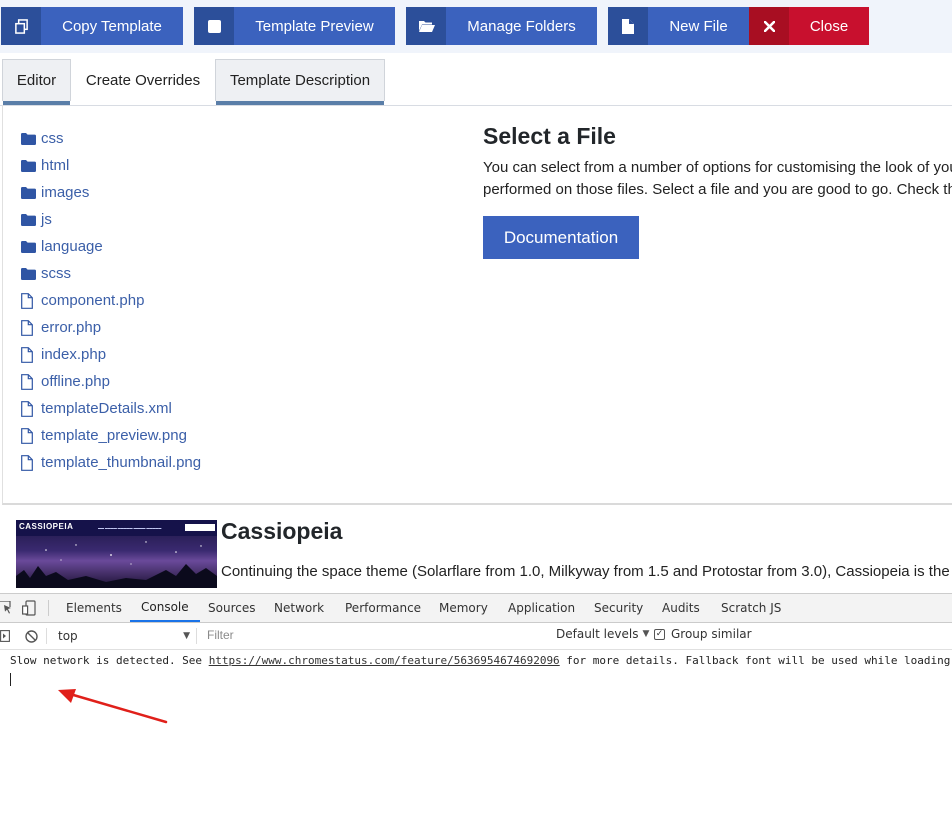  What do you see at coordinates (121, 462) in the screenshot?
I see `file-label: template_thumbnail.png` at bounding box center [121, 462].